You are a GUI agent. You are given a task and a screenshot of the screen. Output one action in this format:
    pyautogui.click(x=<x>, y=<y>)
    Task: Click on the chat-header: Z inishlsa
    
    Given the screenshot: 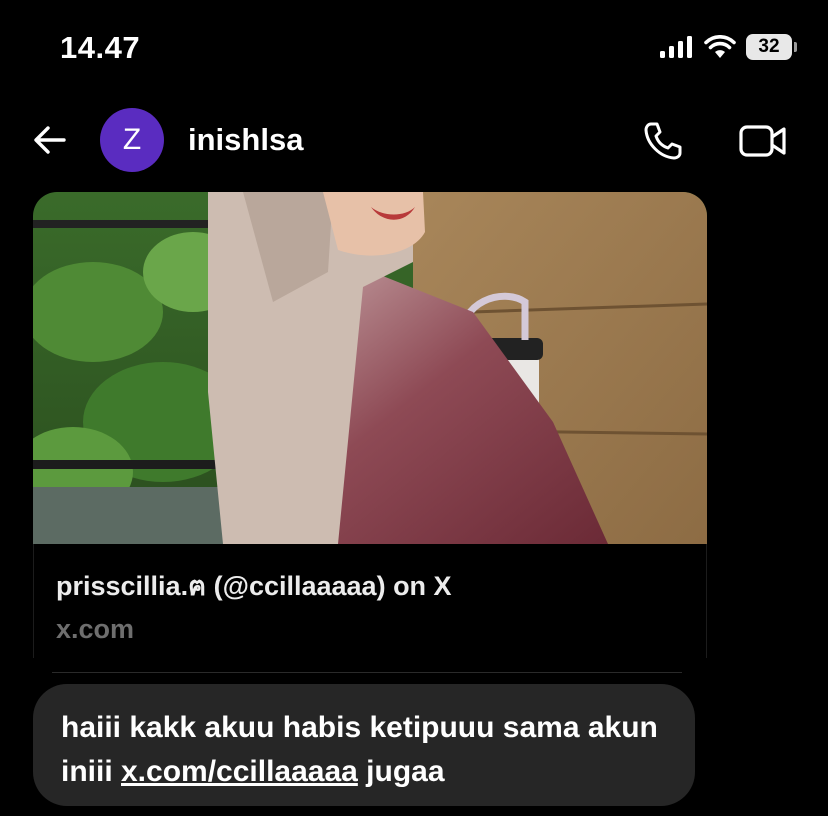 What is the action you would take?
    pyautogui.click(x=414, y=140)
    